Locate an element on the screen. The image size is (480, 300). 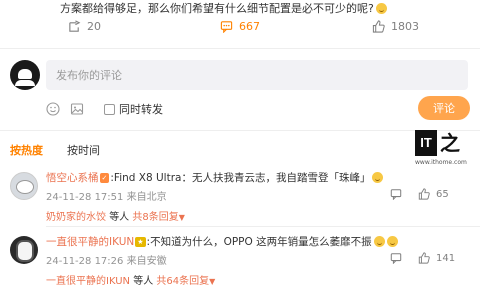
comment-location: 来自北京 is located at coordinates (146, 197).